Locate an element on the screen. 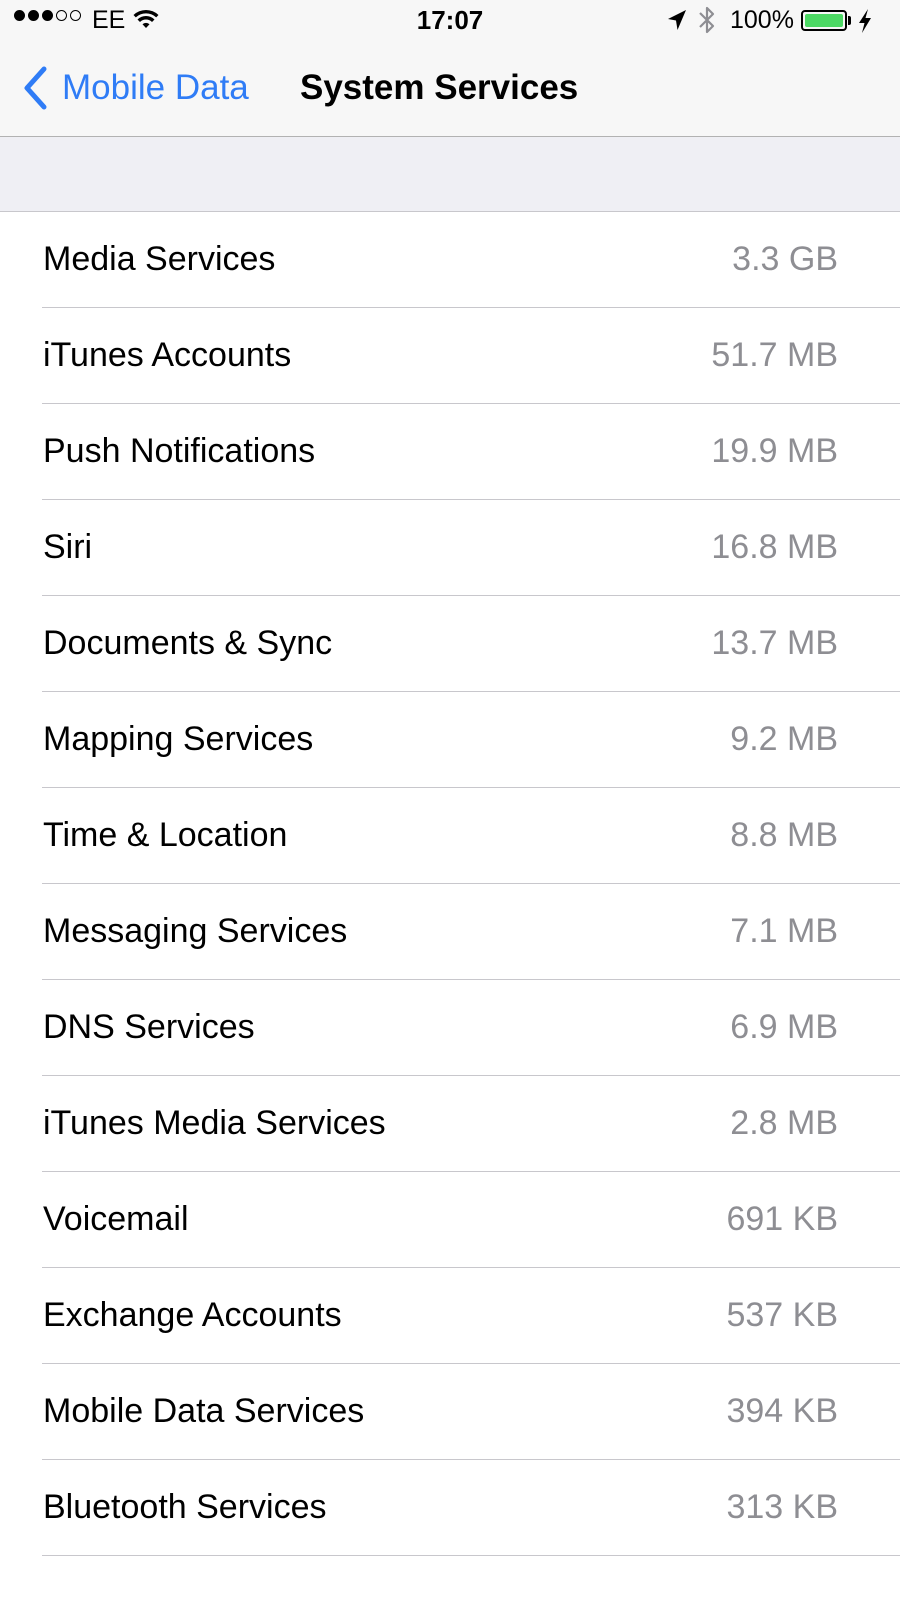 This screenshot has height=1600, width=900. chevron-left-icon is located at coordinates (35, 88).